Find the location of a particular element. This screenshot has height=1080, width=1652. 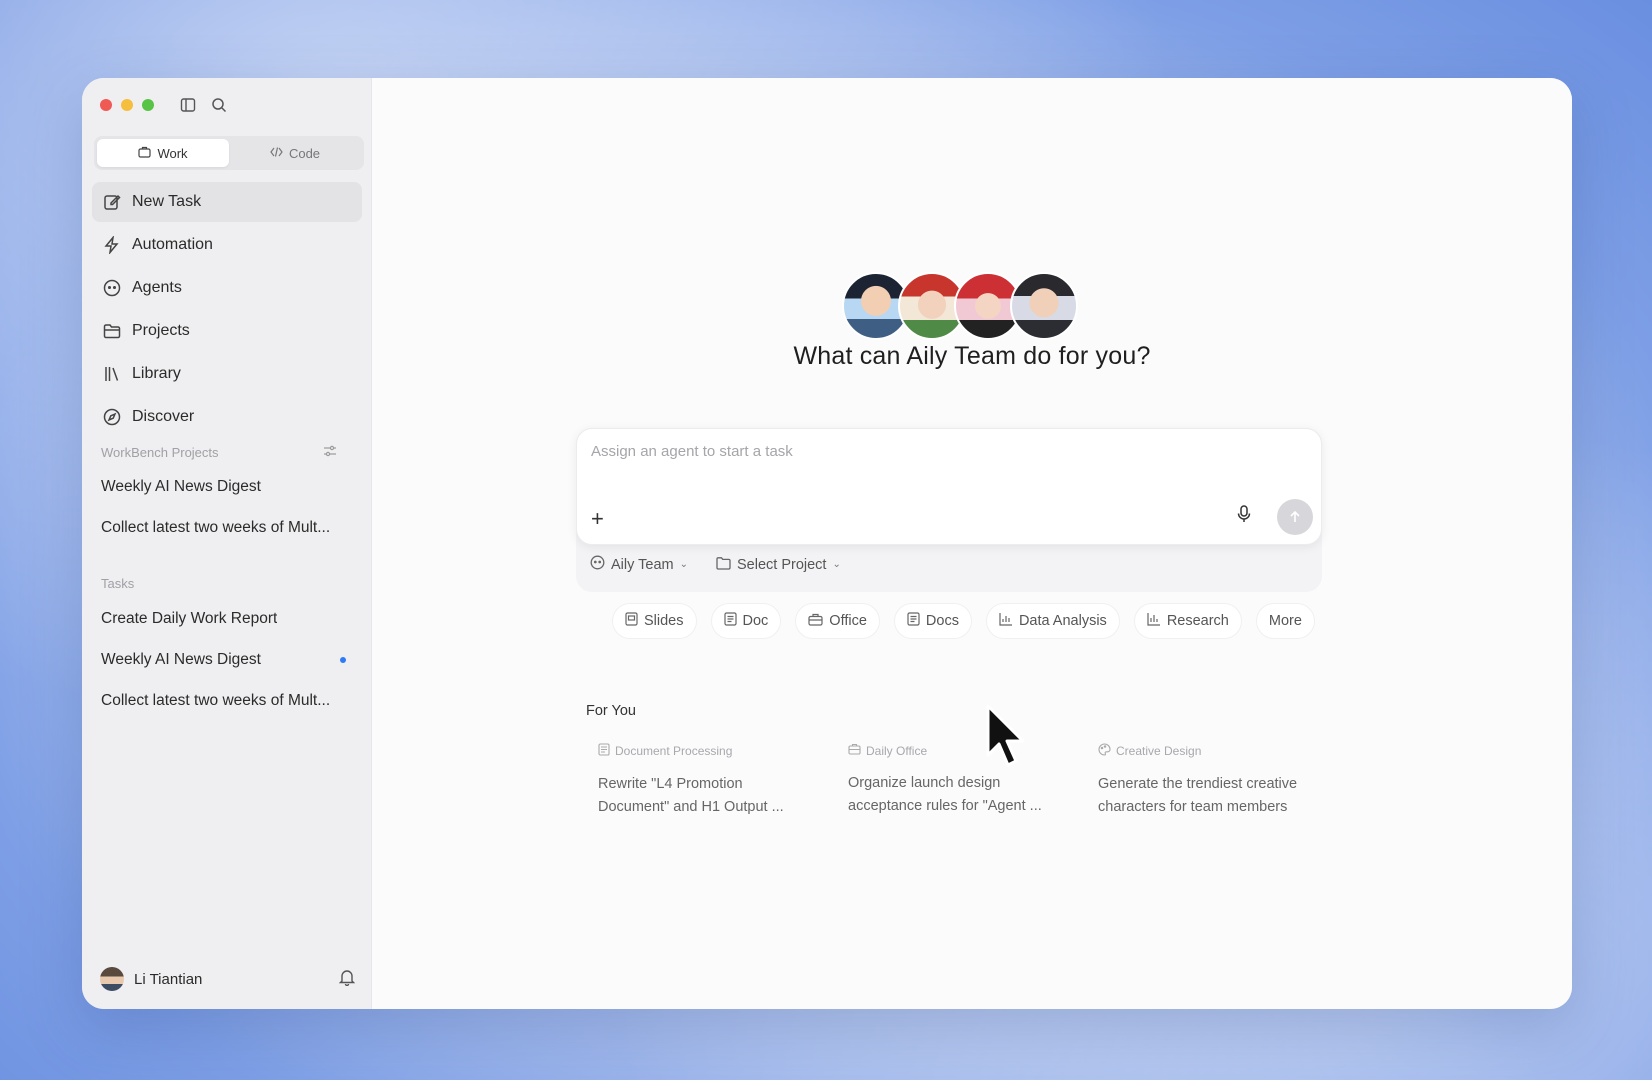

card-category-label: Daily Office is located at coordinates (897, 750).